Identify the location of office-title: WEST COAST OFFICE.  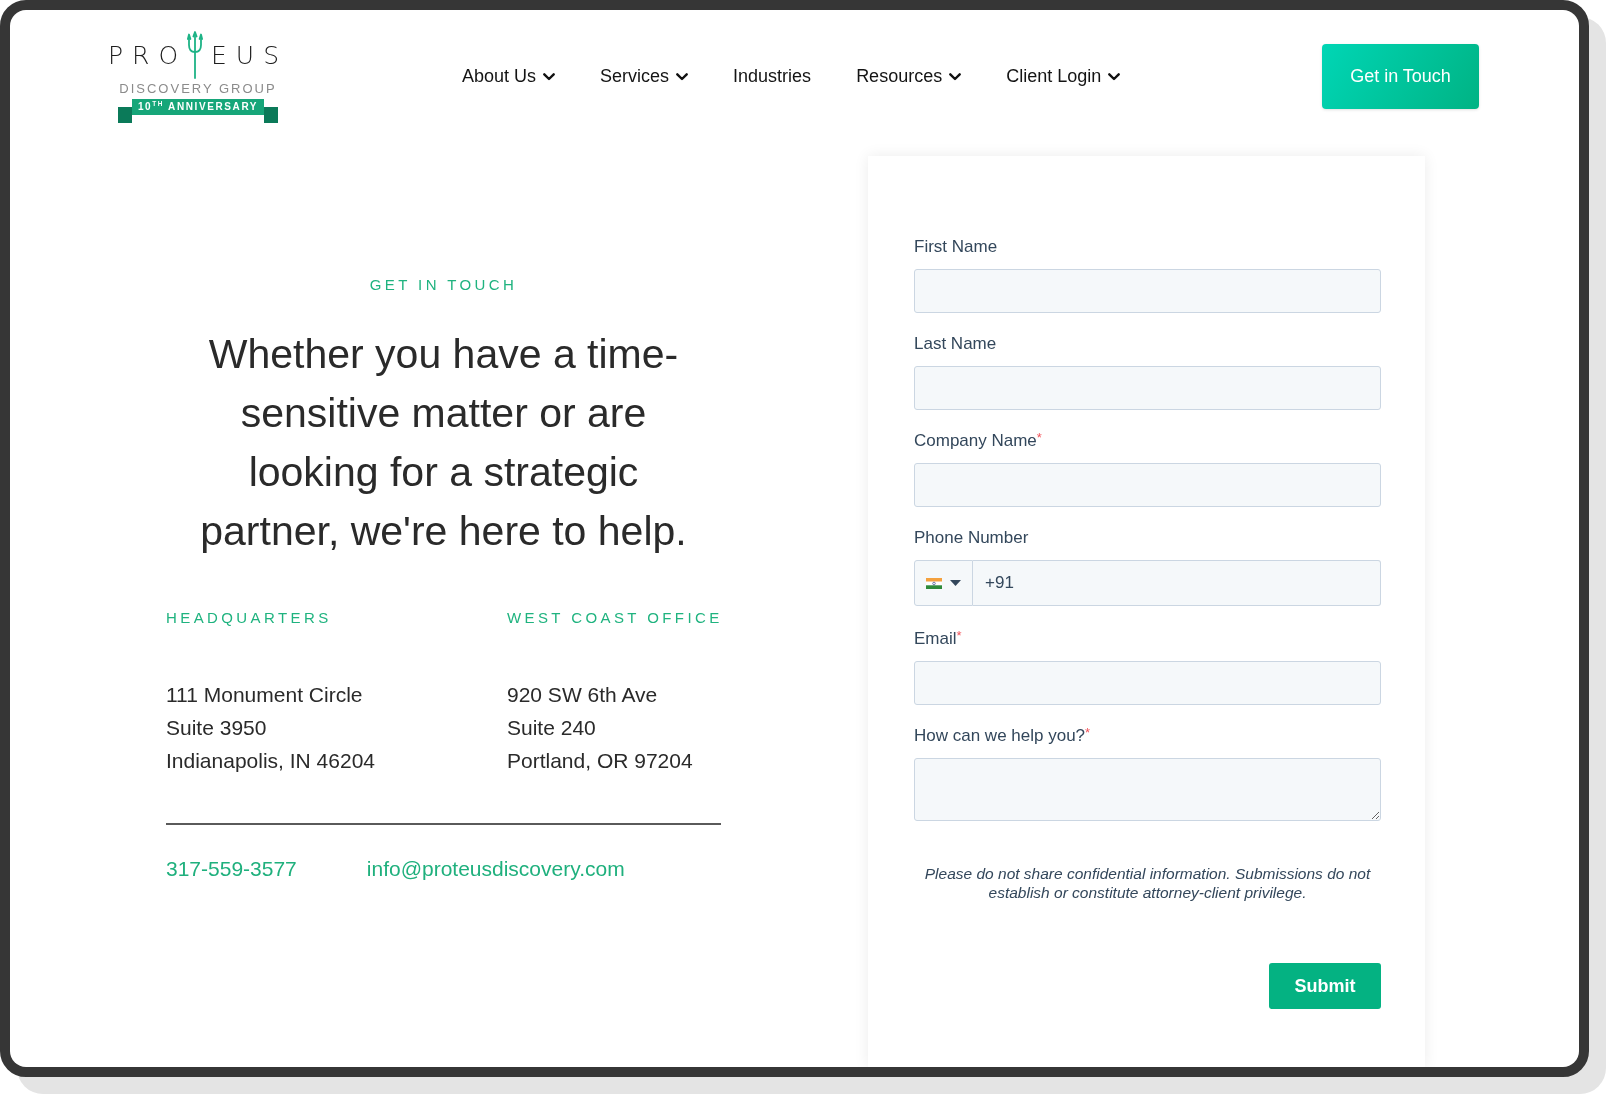
(615, 618).